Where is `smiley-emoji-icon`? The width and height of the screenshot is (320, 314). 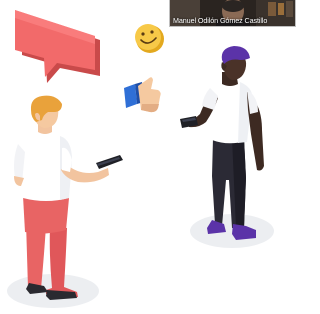 smiley-emoji-icon is located at coordinates (149, 38).